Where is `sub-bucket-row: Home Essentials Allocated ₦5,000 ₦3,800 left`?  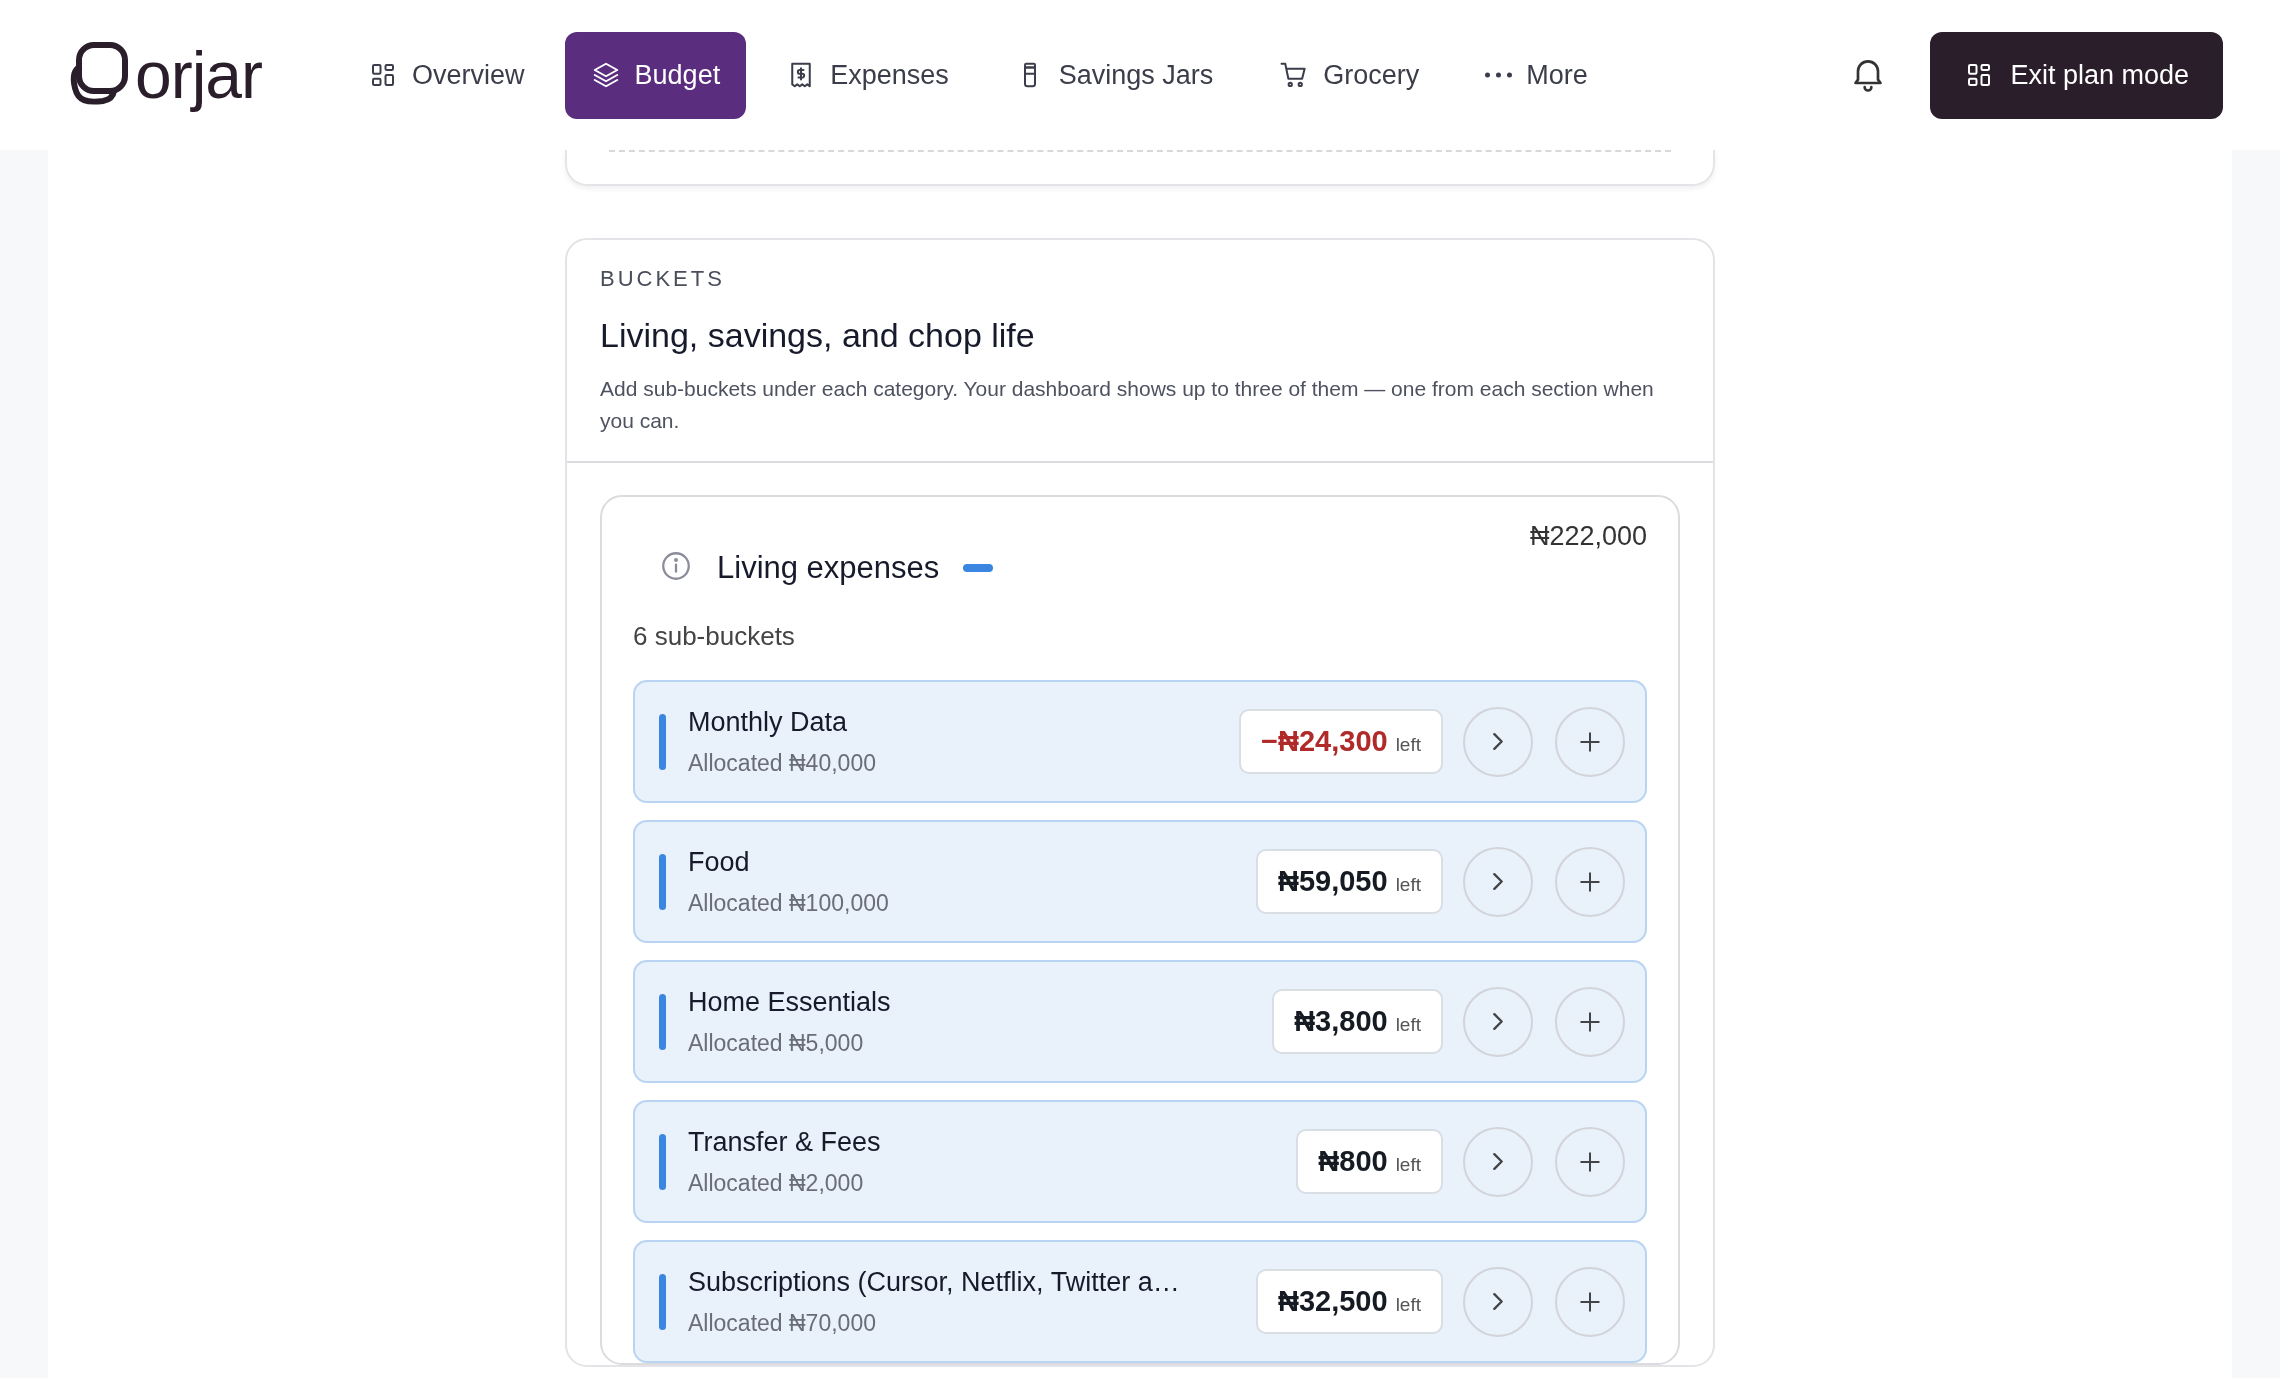
sub-bucket-row: Home Essentials Allocated ₦5,000 ₦3,800 left is located at coordinates (1140, 1021).